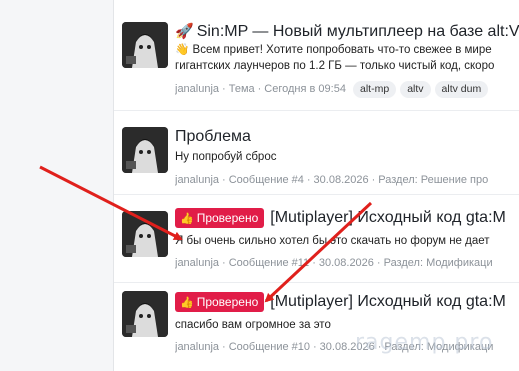 Image resolution: width=519 pixels, height=371 pixels. What do you see at coordinates (226, 157) in the screenshot?
I see `result-snippet: Ну попробуй сброс` at bounding box center [226, 157].